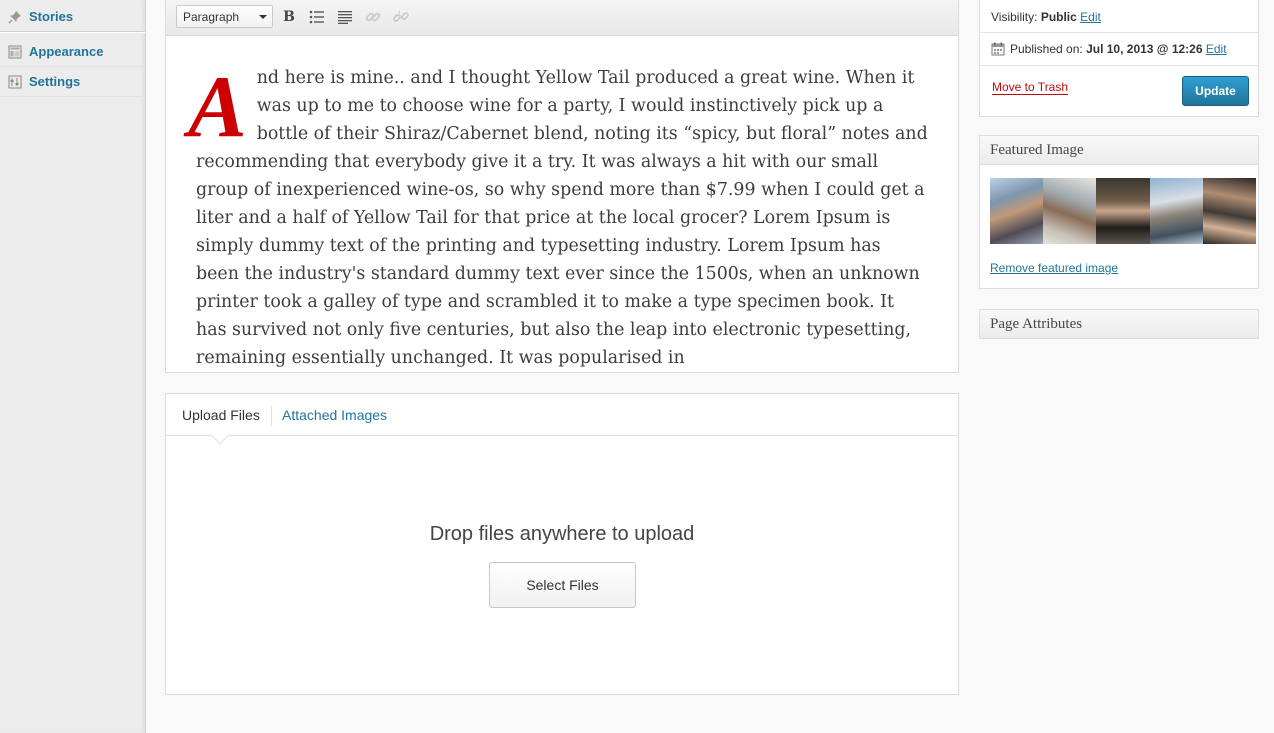 The height and width of the screenshot is (733, 1274). Describe the element at coordinates (334, 415) in the screenshot. I see `tab-attached-images: Attached Images` at that location.